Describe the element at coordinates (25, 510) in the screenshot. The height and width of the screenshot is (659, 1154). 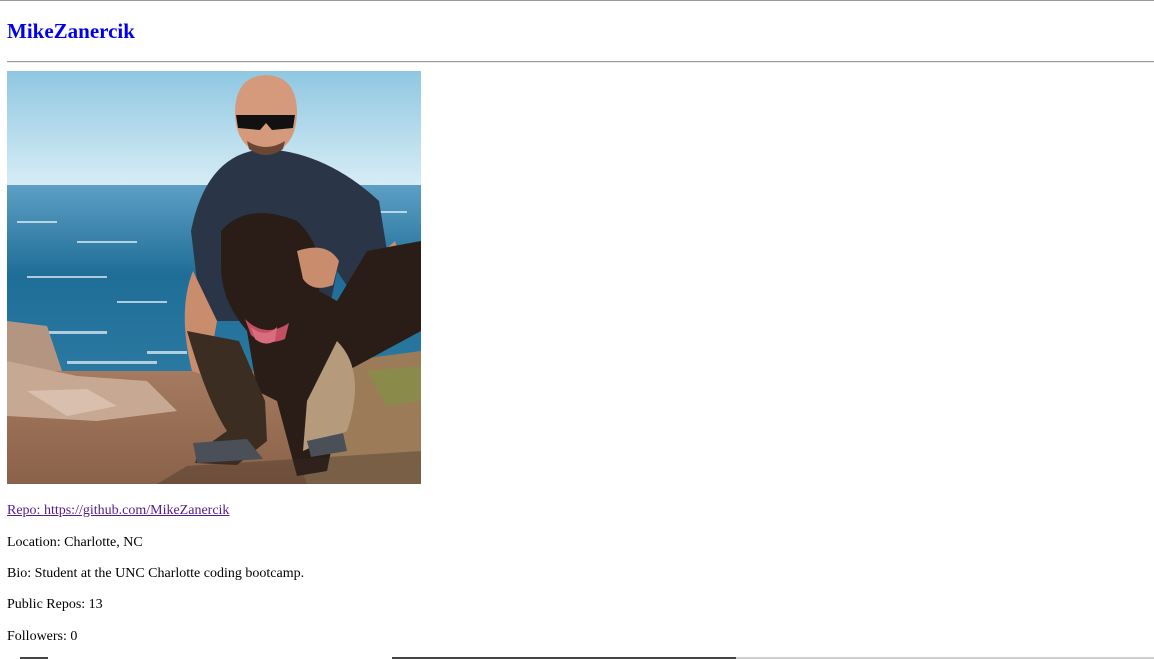
I see `repo-label: Repo:` at that location.